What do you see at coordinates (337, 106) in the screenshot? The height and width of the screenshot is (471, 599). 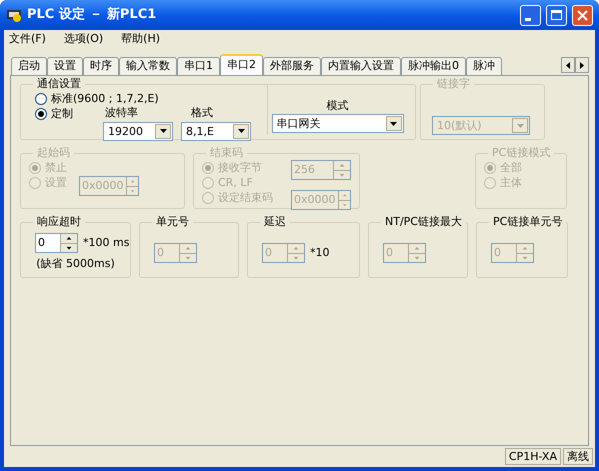 I see `field-label: 模式` at bounding box center [337, 106].